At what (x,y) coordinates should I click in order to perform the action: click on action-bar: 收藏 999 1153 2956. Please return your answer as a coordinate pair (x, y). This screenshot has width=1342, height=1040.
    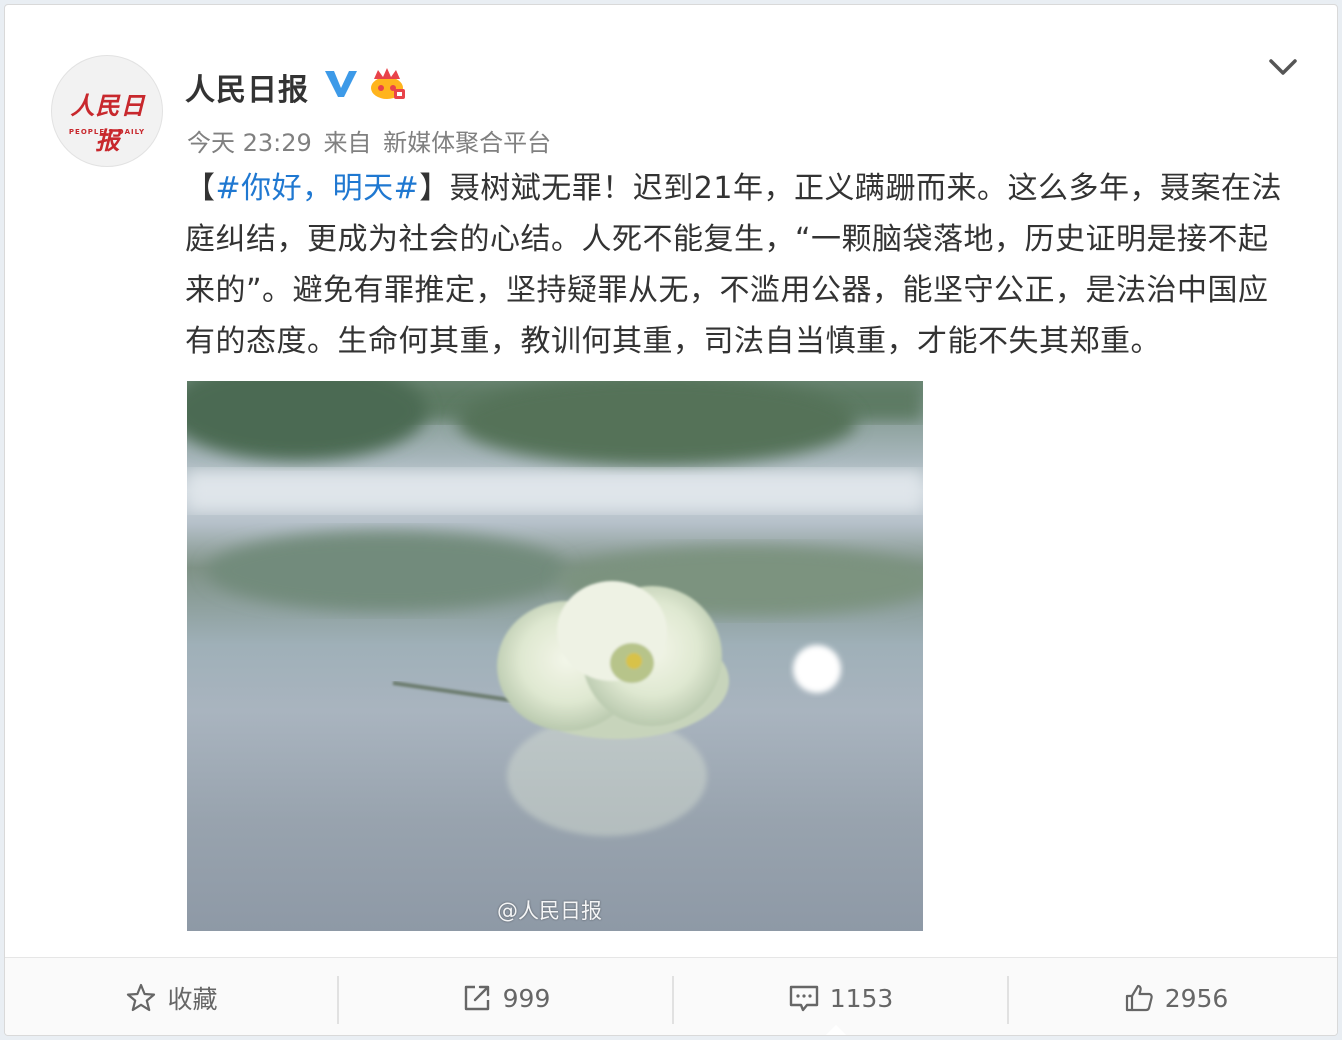
    Looking at the image, I should click on (671, 996).